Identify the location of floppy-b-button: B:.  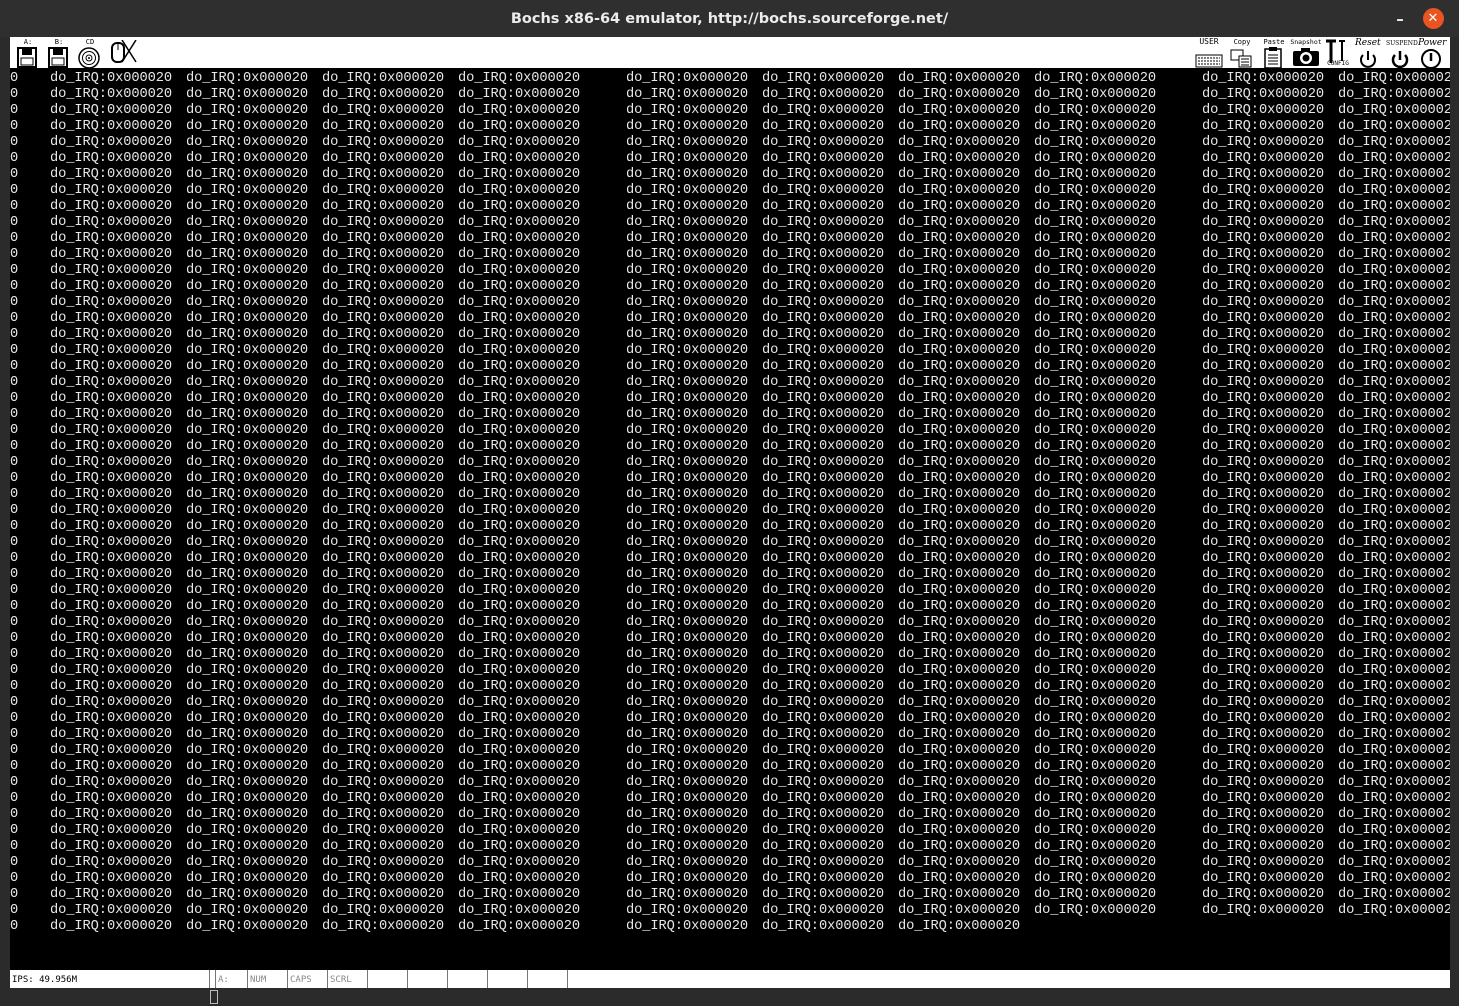
(59, 53).